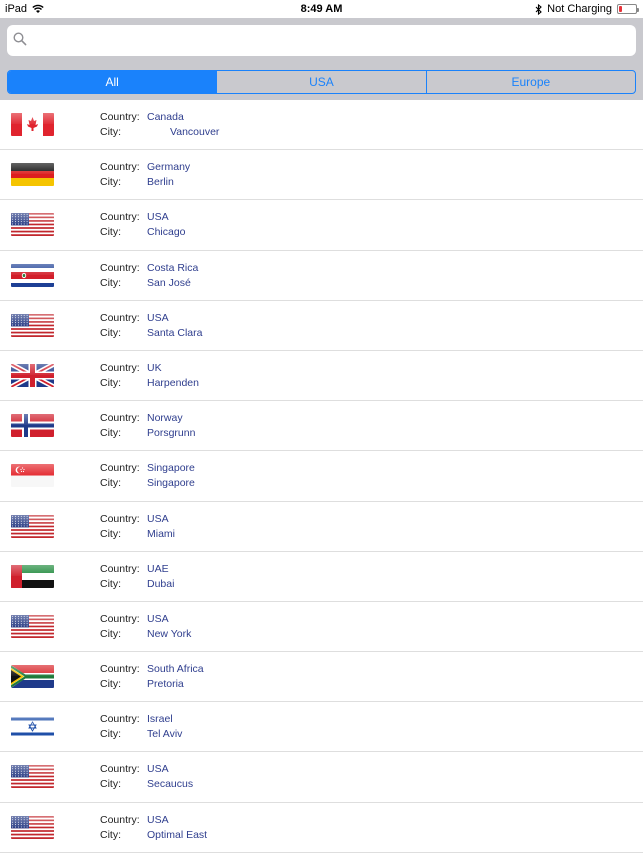  I want to click on list-item: Country: South Africa City: Pretoria, so click(321, 677).